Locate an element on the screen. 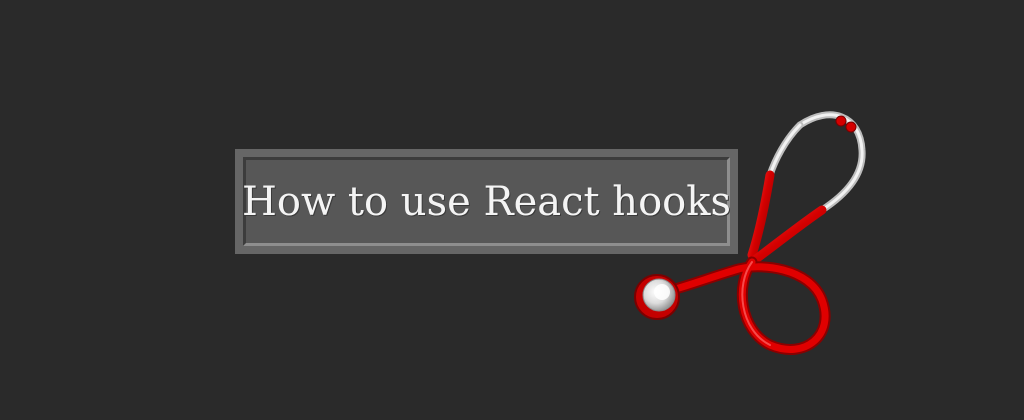 Image resolution: width=1024 pixels, height=420 pixels. title-panel: How to use React hooks is located at coordinates (486, 201).